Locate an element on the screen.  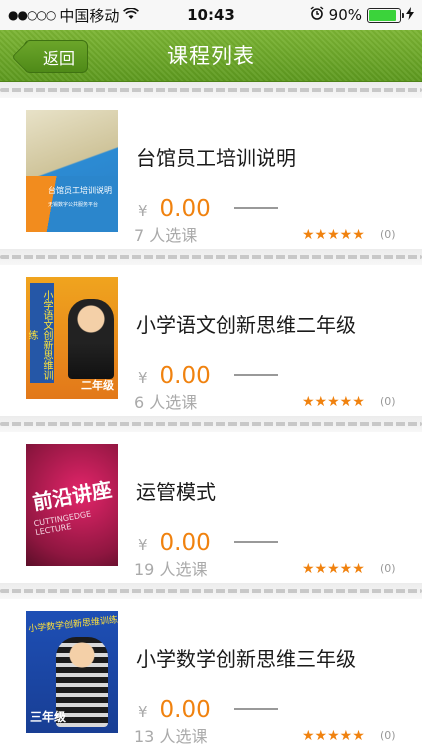
course-thumbnail: 小学语文创新思维训练 二年级 is located at coordinates (72, 338).